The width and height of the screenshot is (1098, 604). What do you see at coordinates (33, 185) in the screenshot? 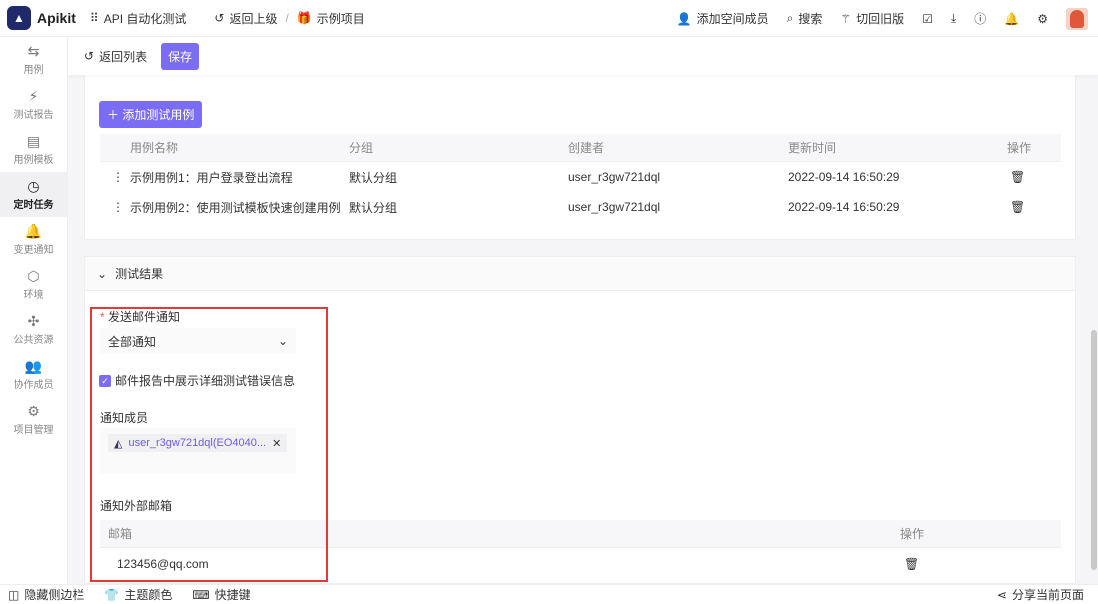
I see `clock-icon: ◷` at bounding box center [33, 185].